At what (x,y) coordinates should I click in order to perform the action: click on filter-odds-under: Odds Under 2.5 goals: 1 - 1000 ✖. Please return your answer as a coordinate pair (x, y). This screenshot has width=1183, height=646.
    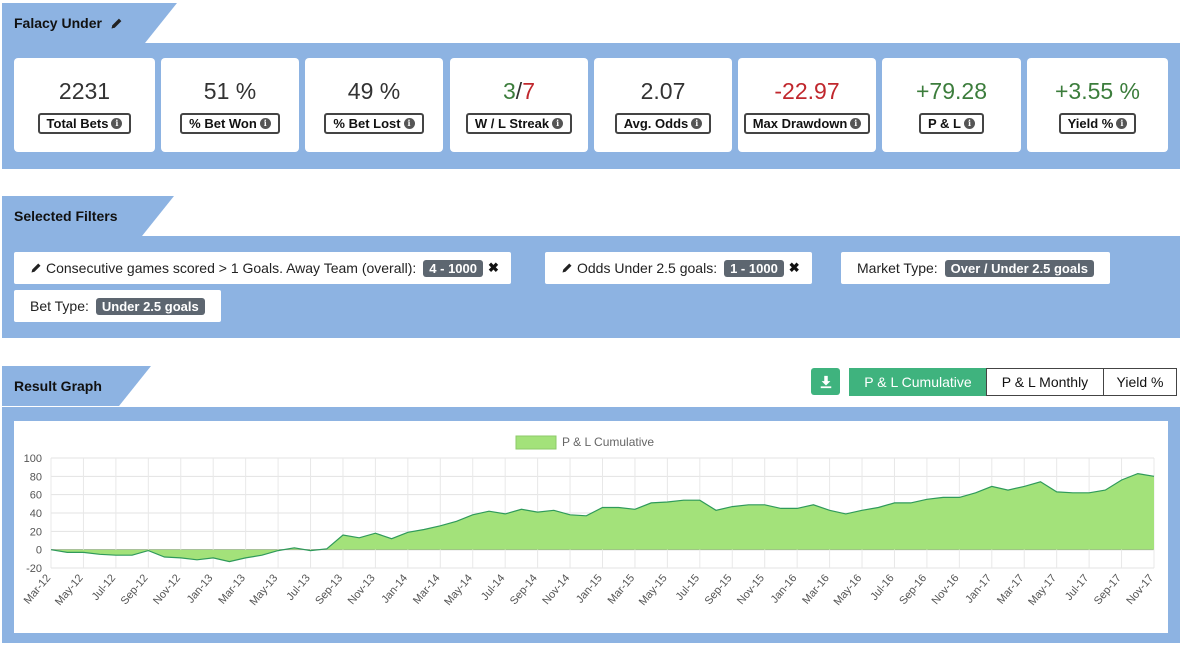
    Looking at the image, I should click on (678, 268).